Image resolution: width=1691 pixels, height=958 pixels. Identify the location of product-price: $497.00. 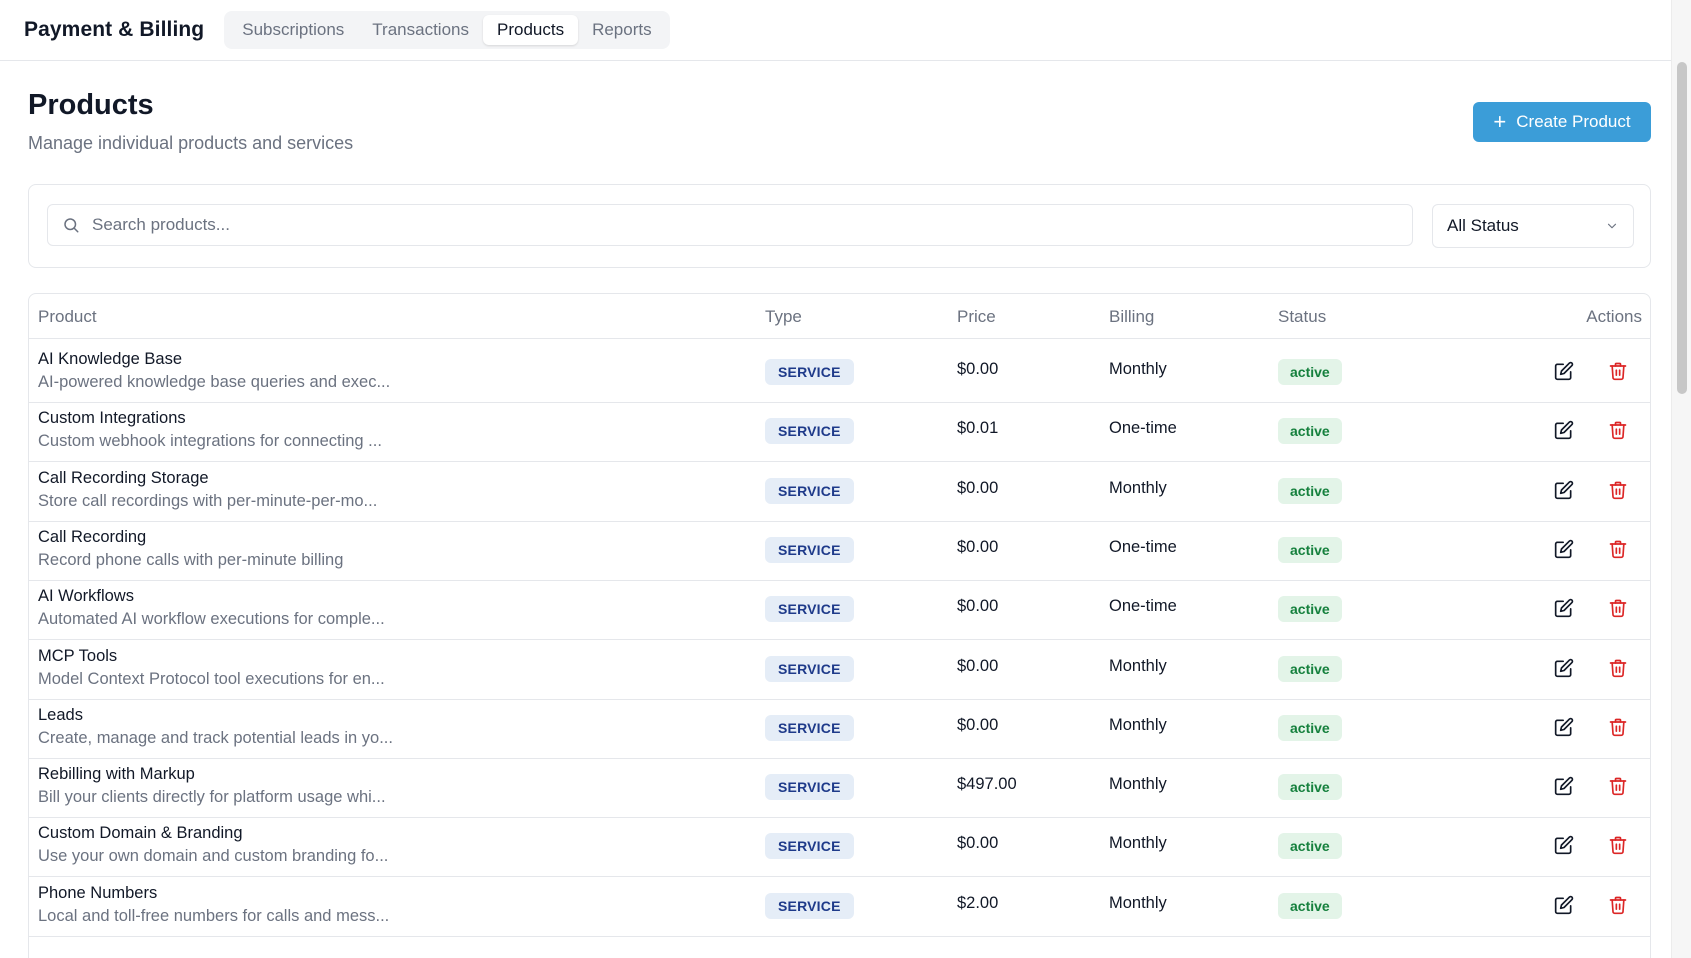
(987, 784).